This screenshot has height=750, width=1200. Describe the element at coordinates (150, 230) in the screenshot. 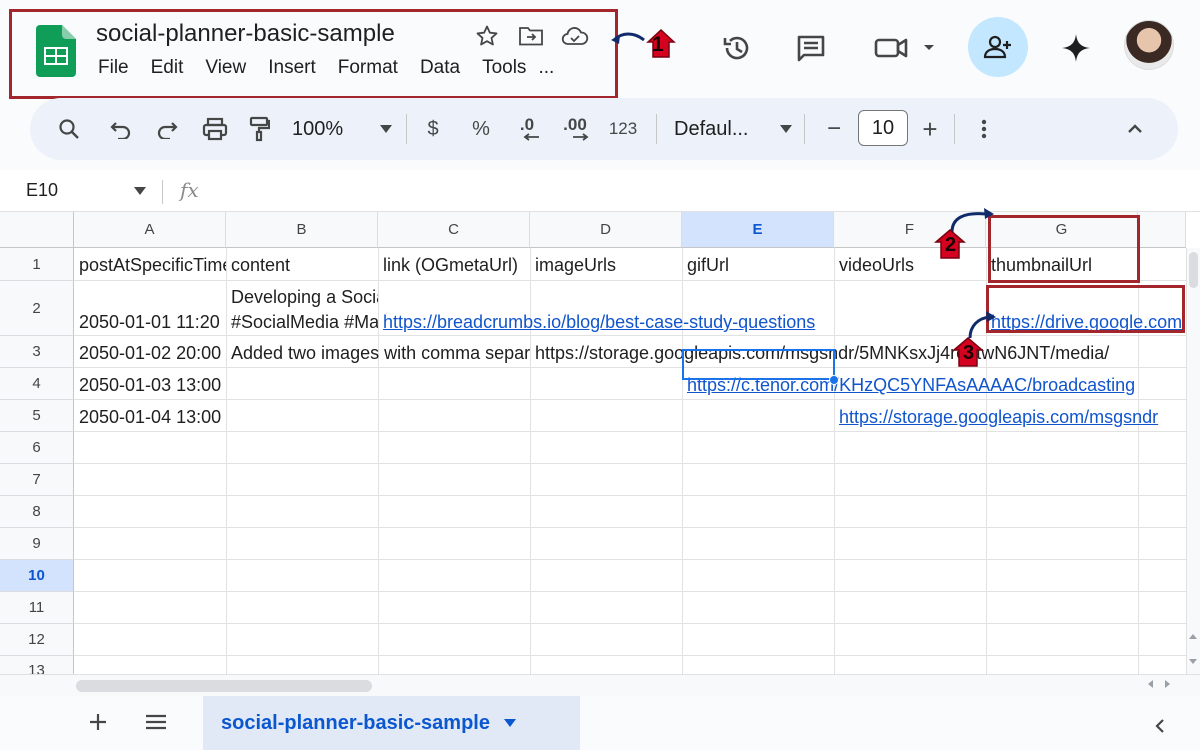

I see `column-header-a: A` at that location.